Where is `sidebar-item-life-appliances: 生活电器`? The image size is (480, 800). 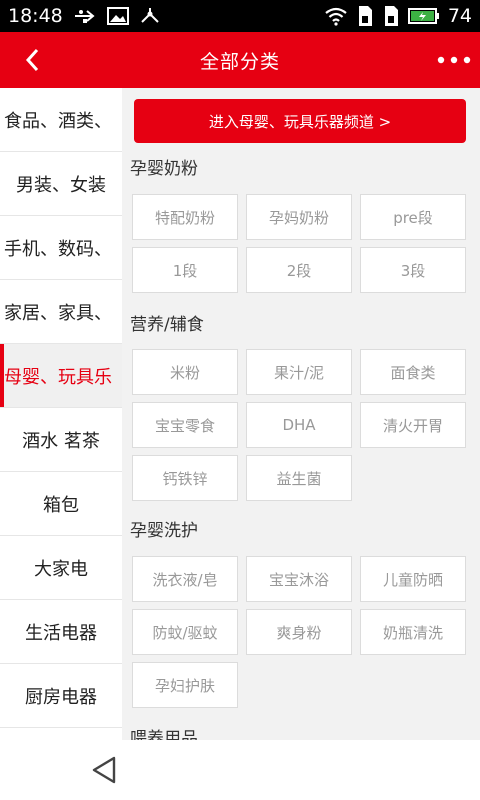 sidebar-item-life-appliances: 生活电器 is located at coordinates (61, 632).